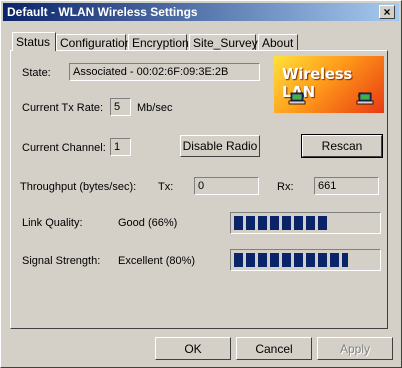 The width and height of the screenshot is (402, 368). What do you see at coordinates (63, 108) in the screenshot?
I see `tx-rate-label: Current Tx Rate:` at bounding box center [63, 108].